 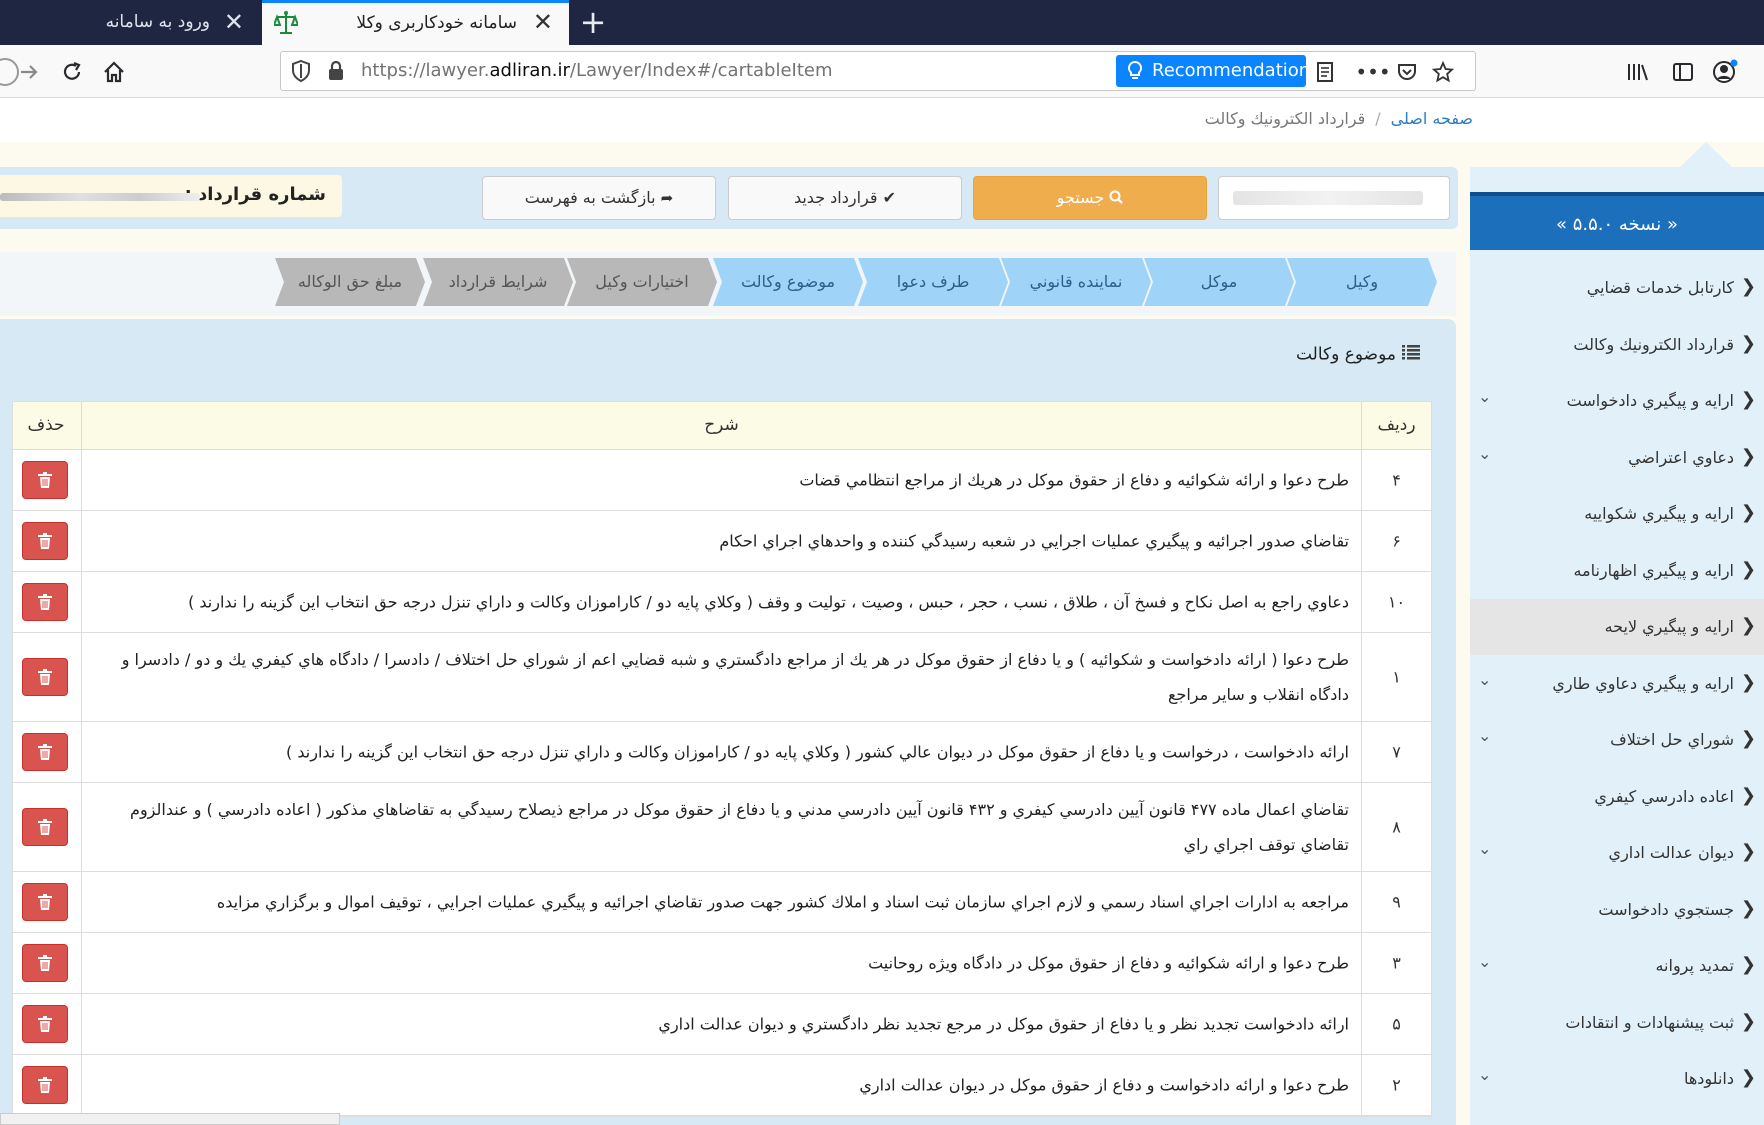 What do you see at coordinates (1617, 288) in the screenshot?
I see `sidebar-item: ❮ كارتابل خدمات قضايي` at bounding box center [1617, 288].